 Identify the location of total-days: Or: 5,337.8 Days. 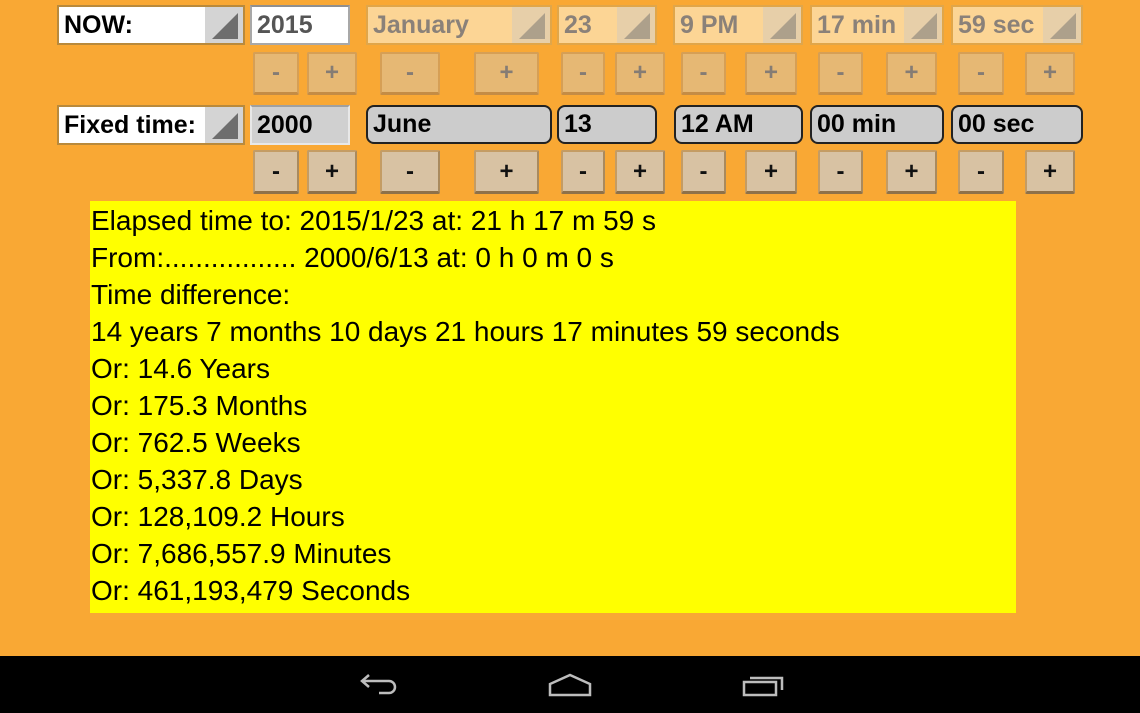
(197, 479).